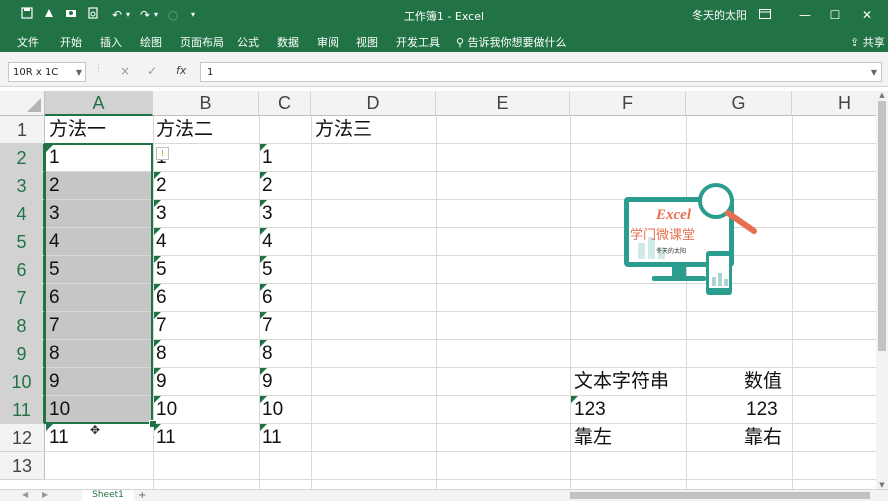  What do you see at coordinates (719, 15) in the screenshot?
I see `user-name: 冬天的太阳` at bounding box center [719, 15].